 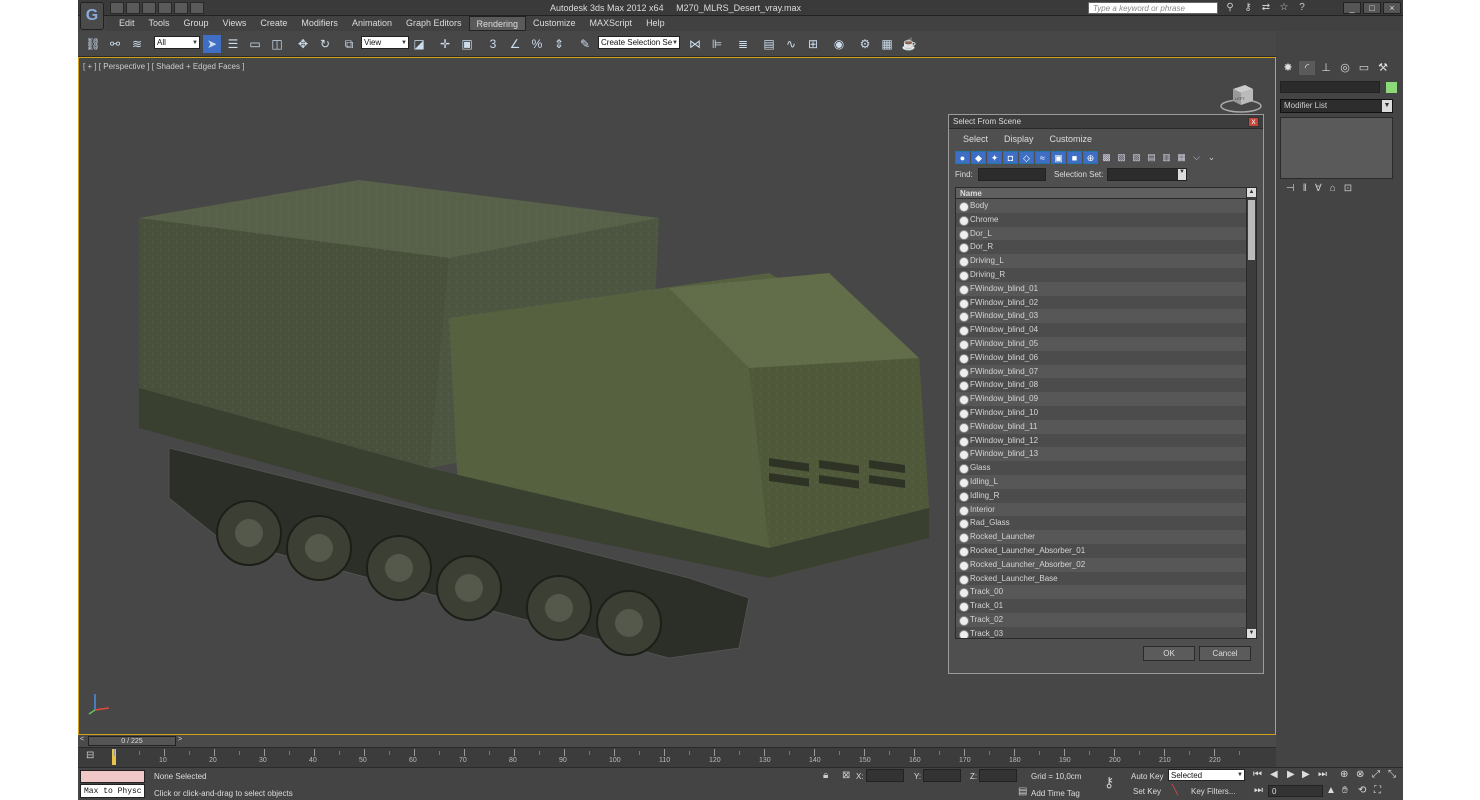 I want to click on ok-button: OK, so click(x=1169, y=653).